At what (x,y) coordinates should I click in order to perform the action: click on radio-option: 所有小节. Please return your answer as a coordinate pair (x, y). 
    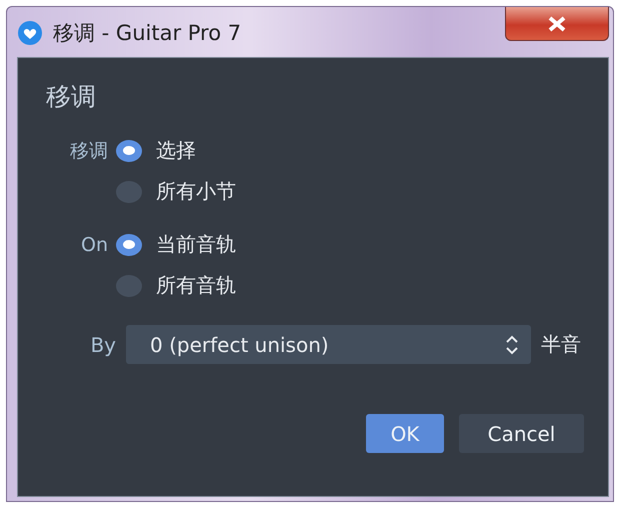
    Looking at the image, I should click on (176, 191).